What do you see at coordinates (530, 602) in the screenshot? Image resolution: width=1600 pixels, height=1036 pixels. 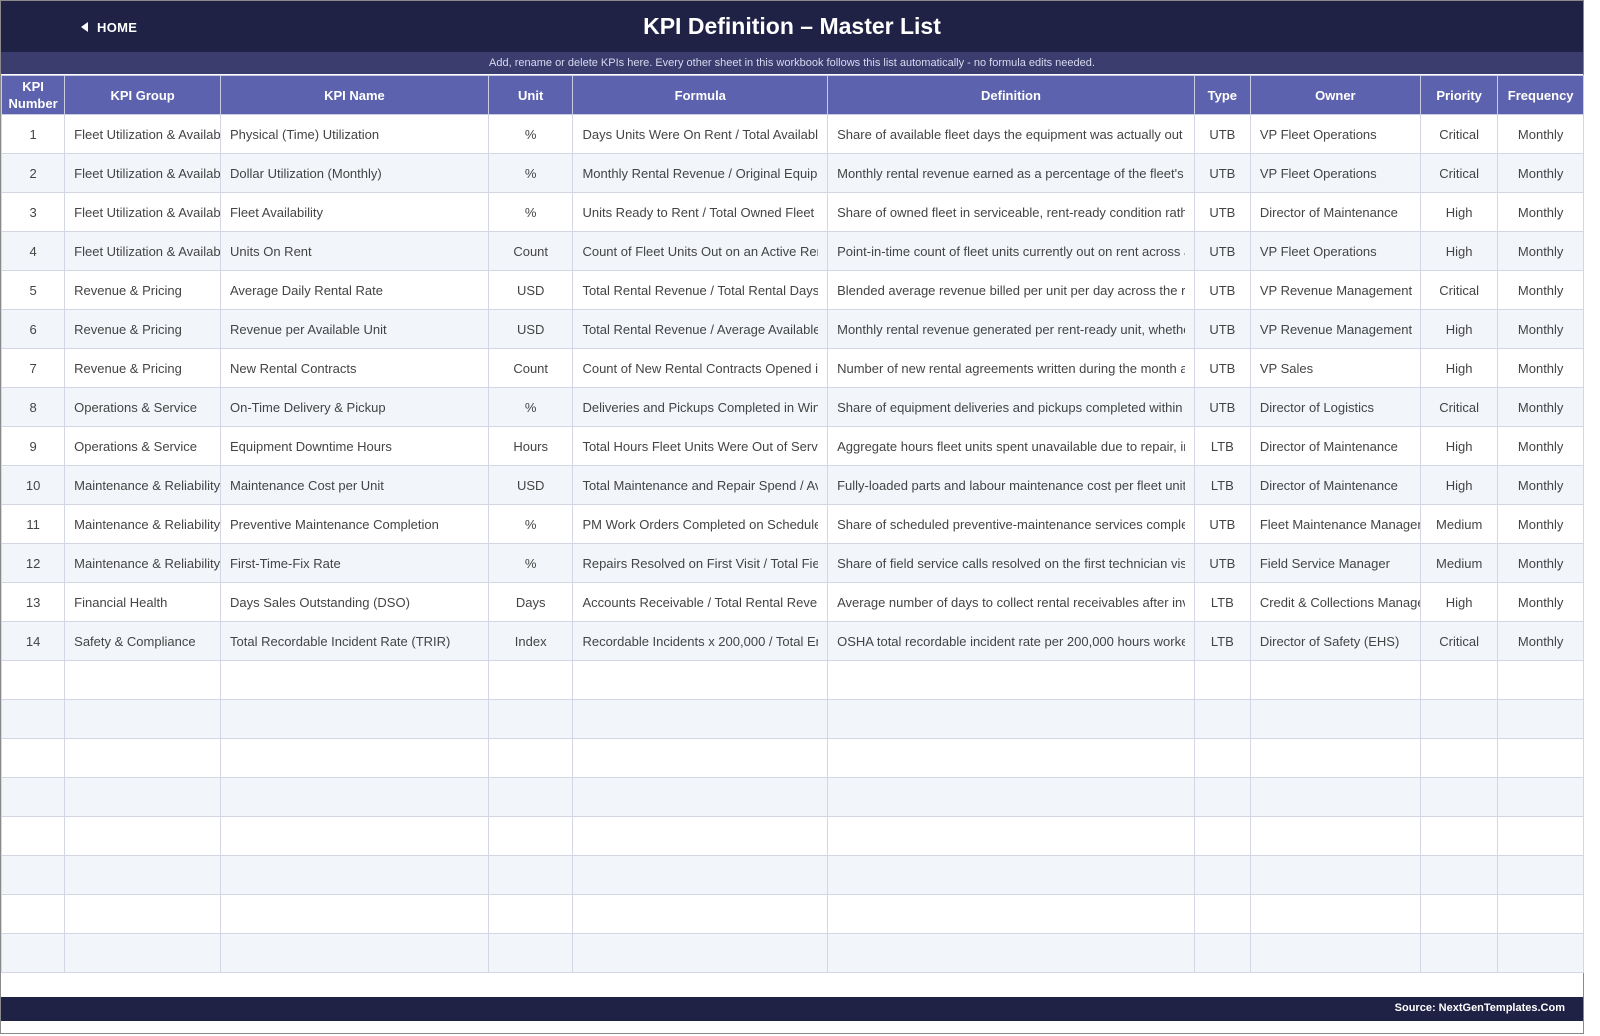 I see `unit-cell: Days` at bounding box center [530, 602].